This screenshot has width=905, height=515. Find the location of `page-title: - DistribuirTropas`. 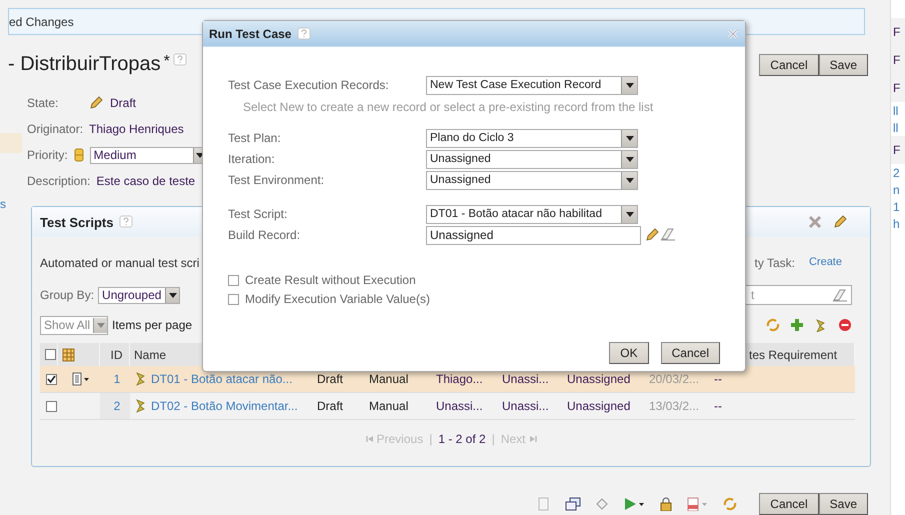

page-title: - DistribuirTropas is located at coordinates (84, 64).